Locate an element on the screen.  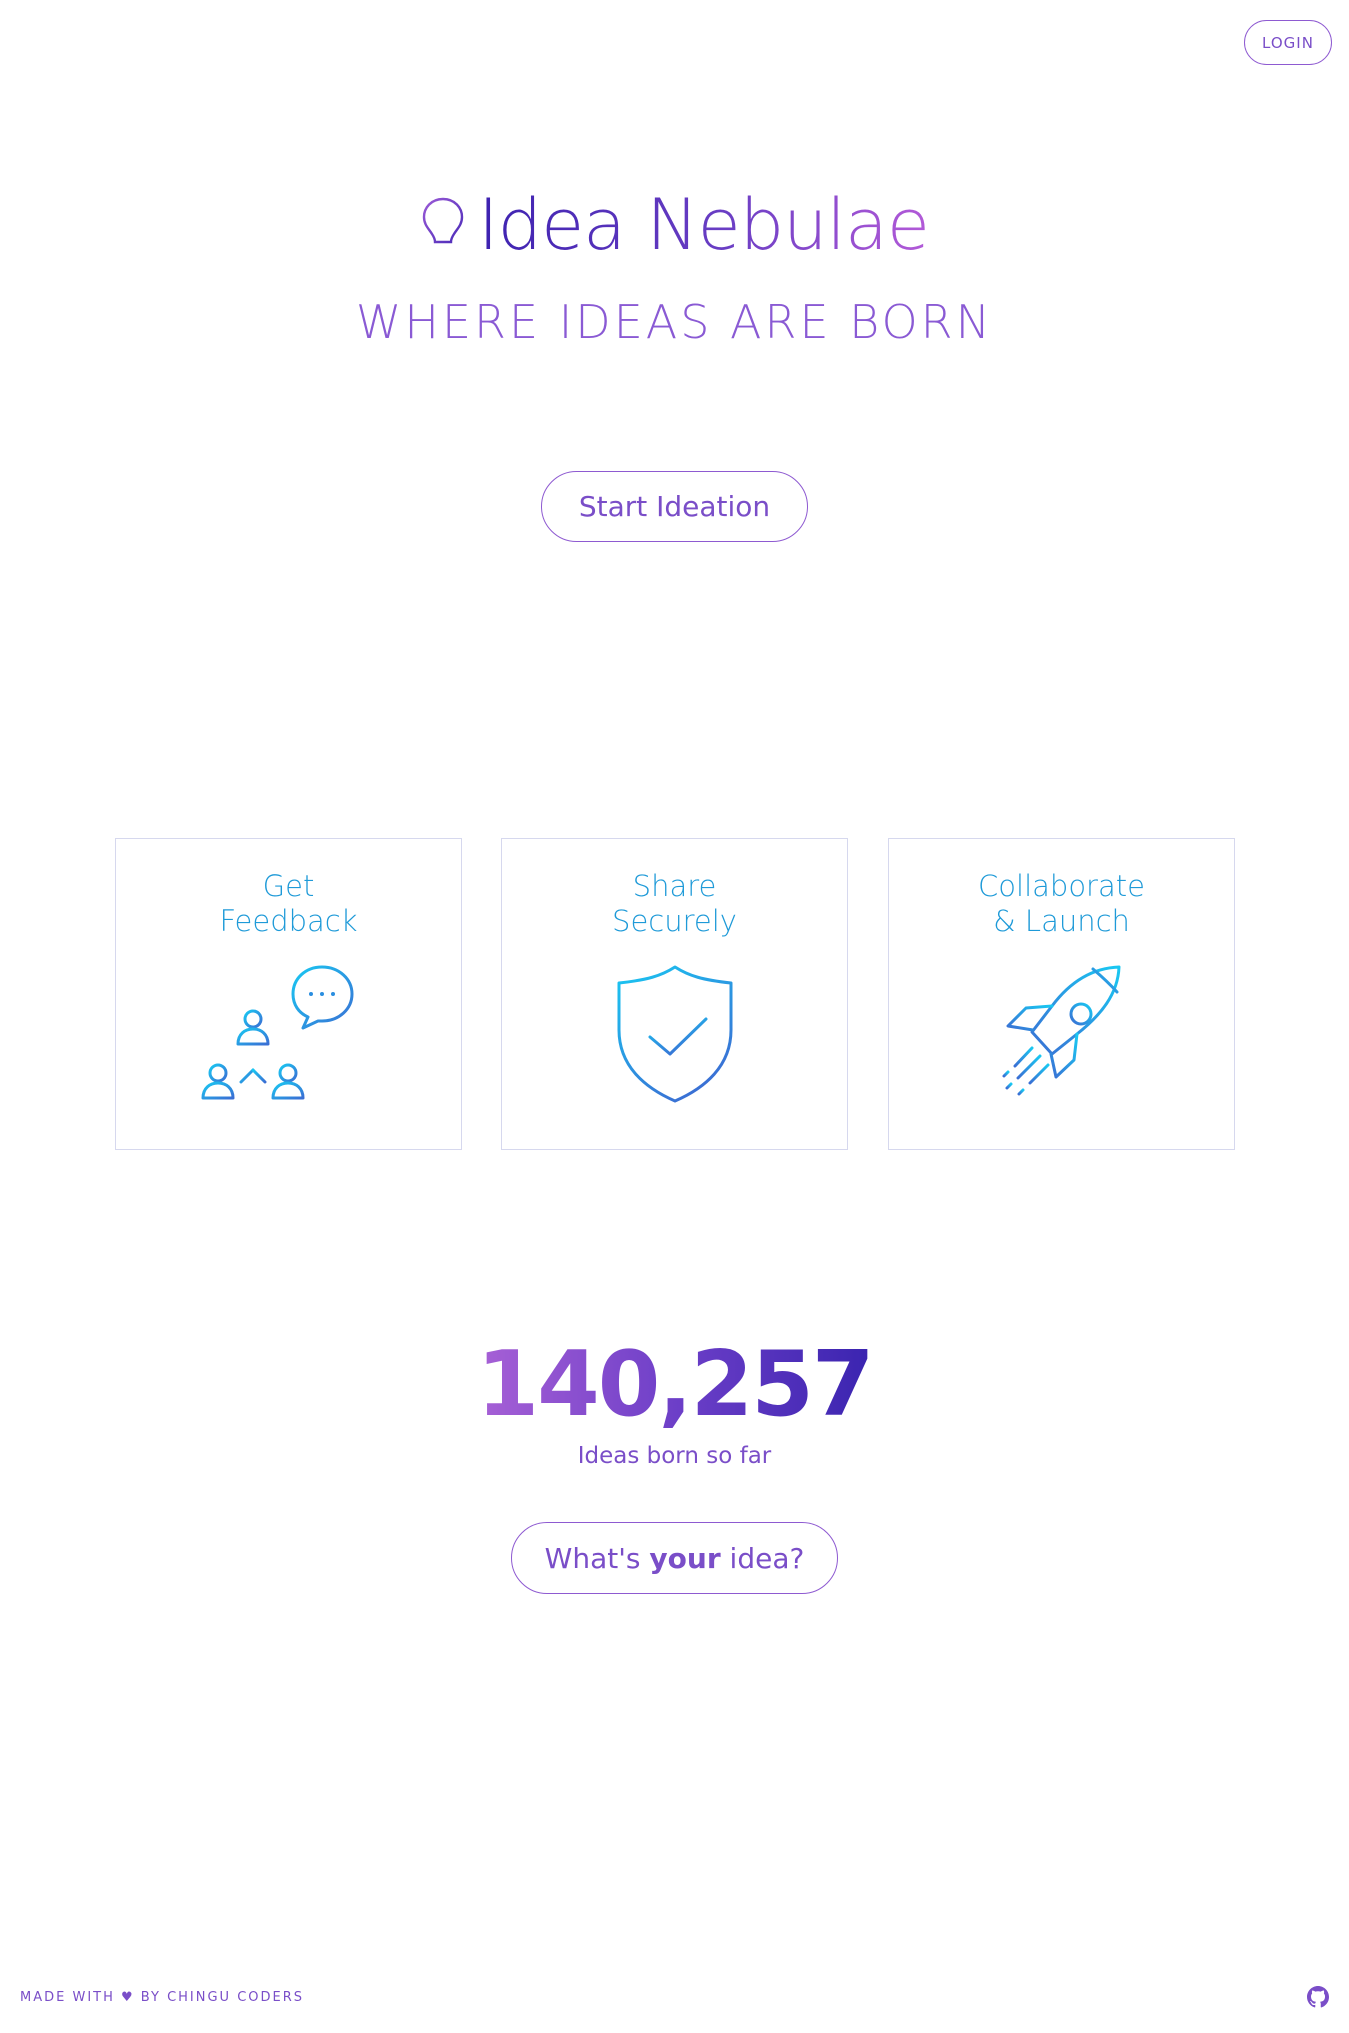
brand-title: Idea Nebulae is located at coordinates (704, 225).